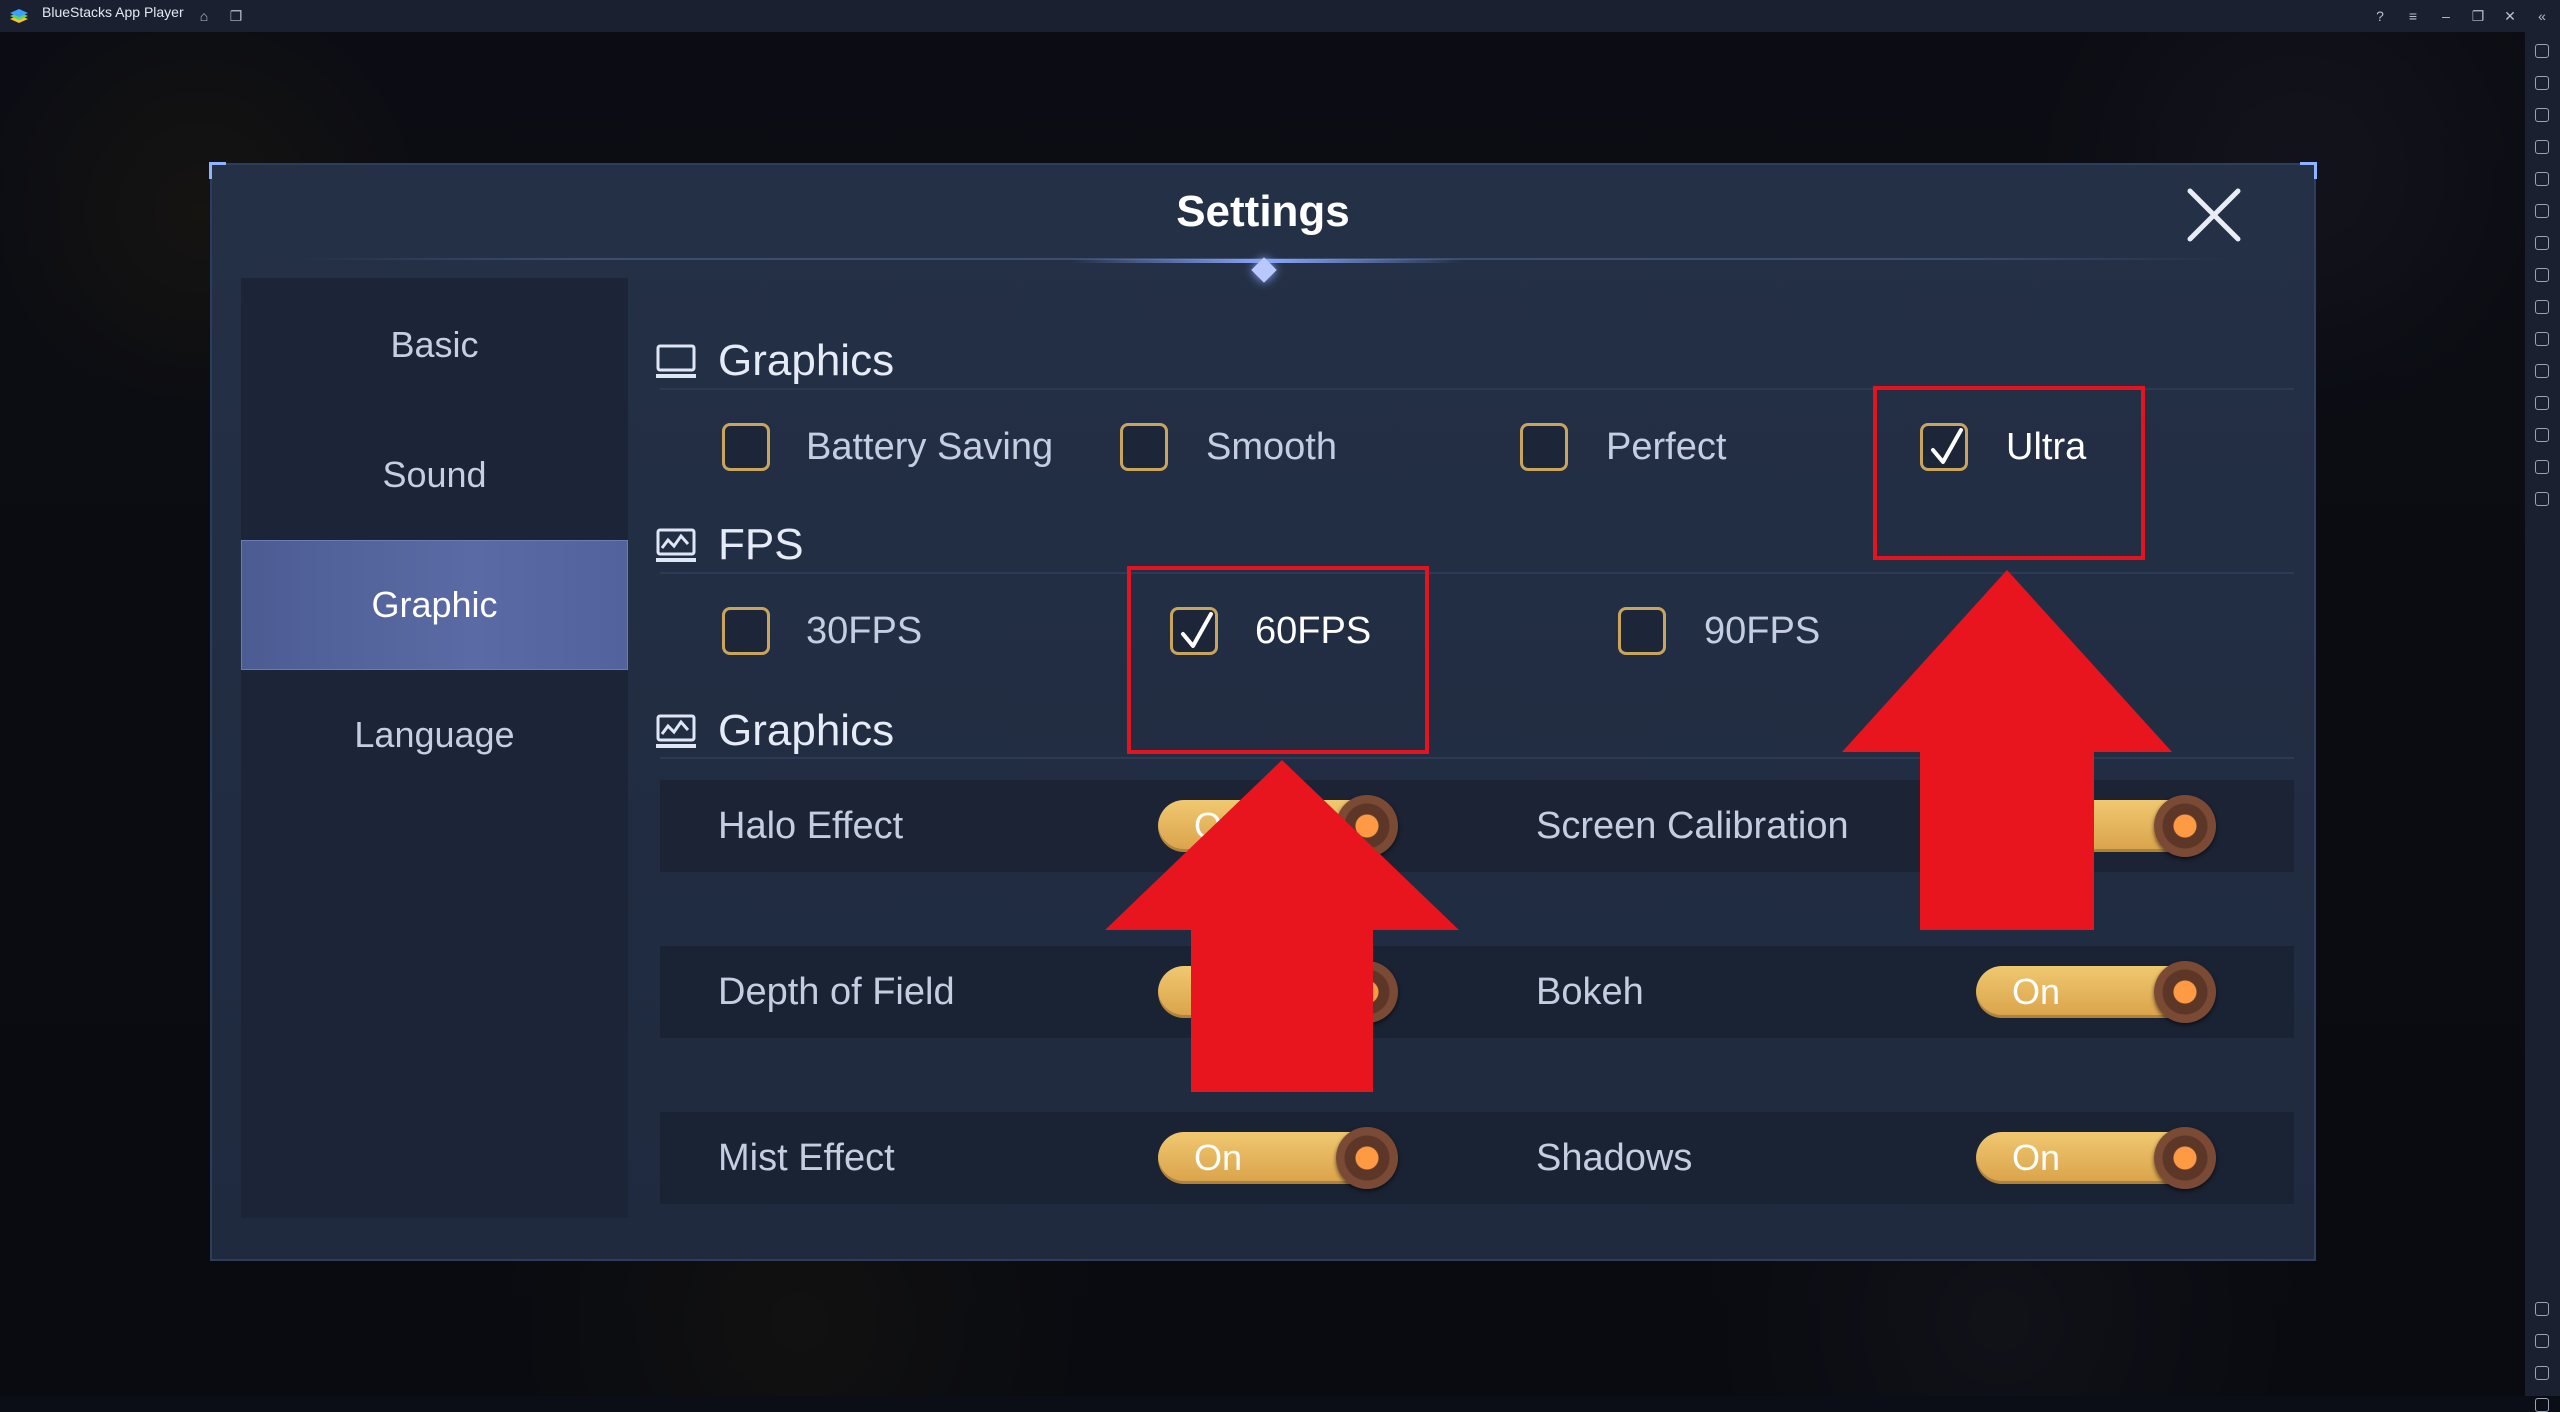 The height and width of the screenshot is (1412, 2560). Describe the element at coordinates (2542, 1373) in the screenshot. I see `android-home-icon` at that location.